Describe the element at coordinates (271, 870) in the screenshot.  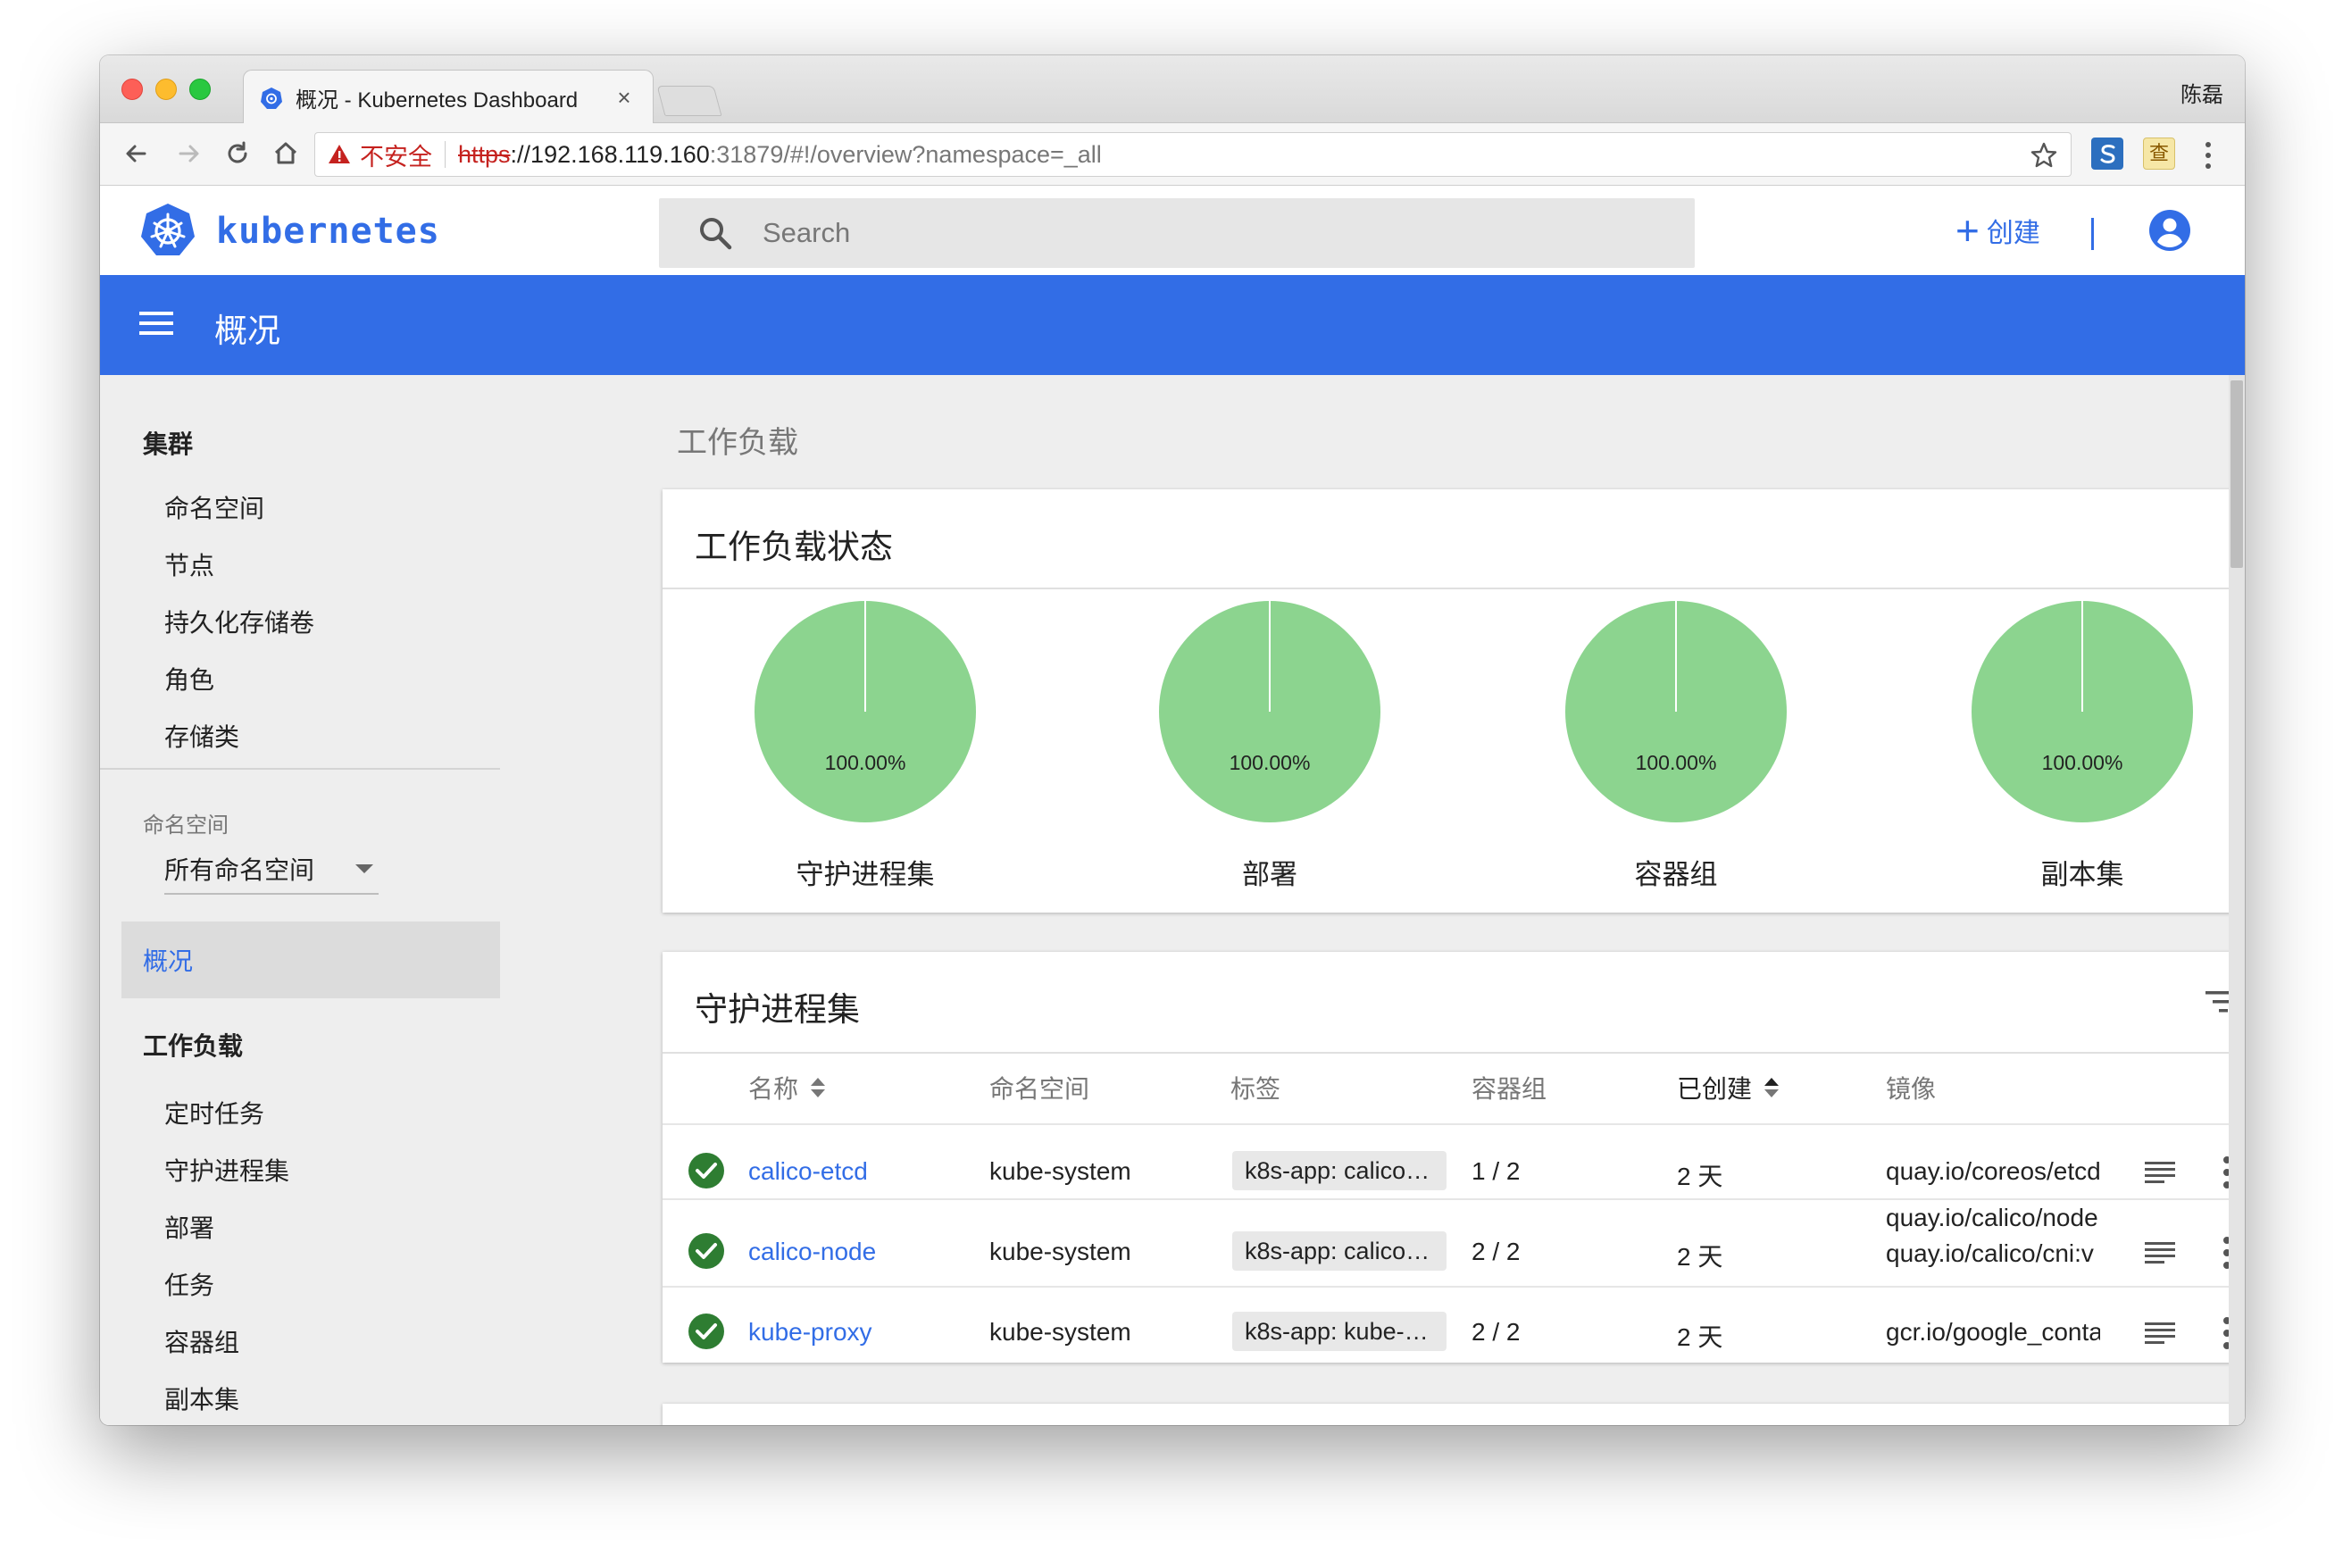
I see `namespace-select: 所有命名空间` at that location.